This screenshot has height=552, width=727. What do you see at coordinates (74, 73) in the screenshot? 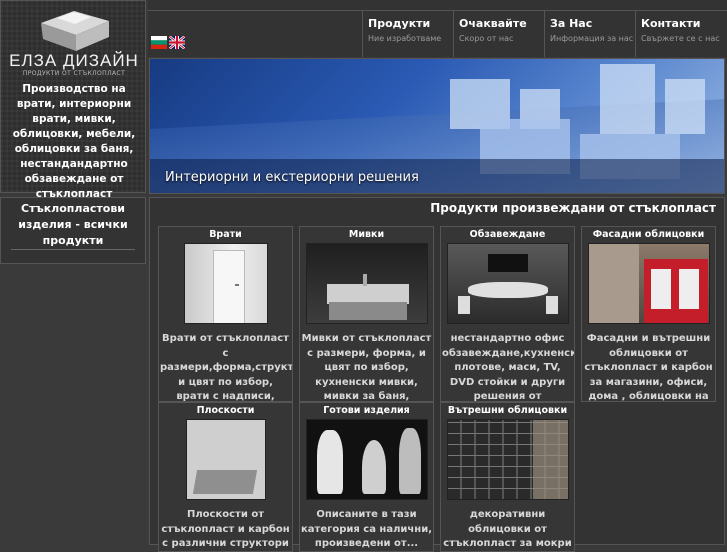
I see `logo-subtitle: ПРОДУКТИ ОТ СТЪКЛОПЛАСТ` at bounding box center [74, 73].